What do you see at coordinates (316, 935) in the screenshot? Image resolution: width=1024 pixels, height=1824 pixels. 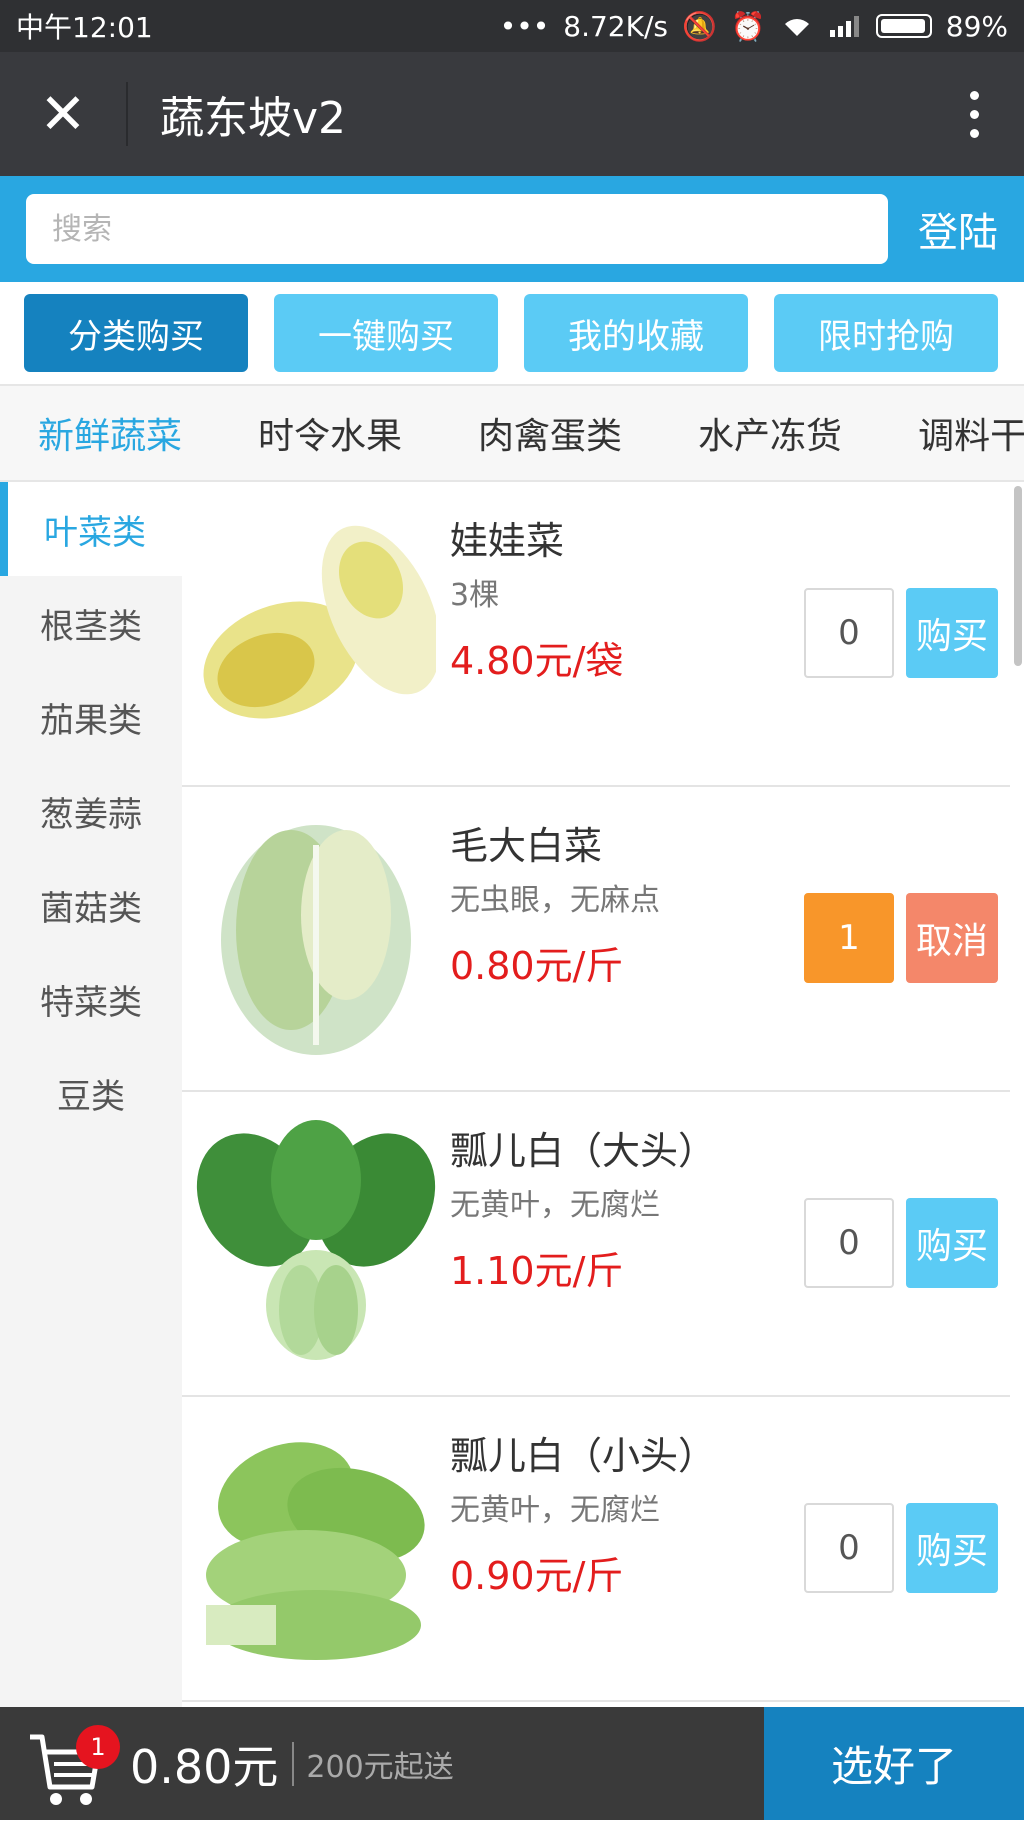 I see `napa-cabbage-image` at bounding box center [316, 935].